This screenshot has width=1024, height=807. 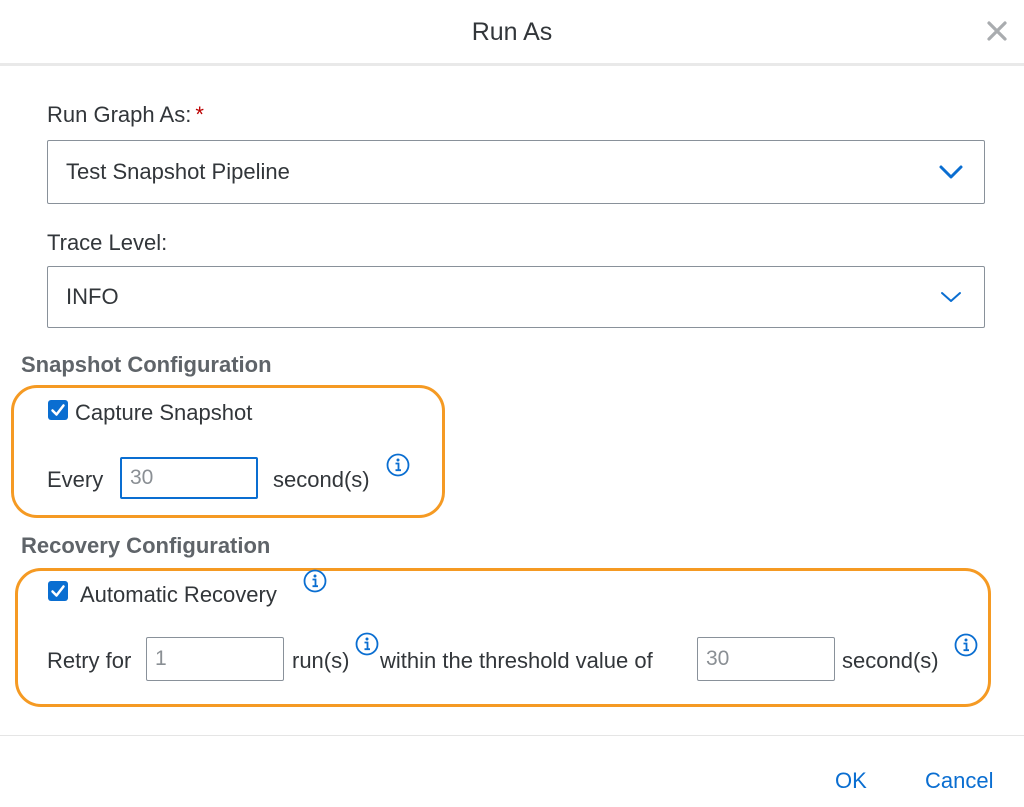 What do you see at coordinates (178, 594) in the screenshot?
I see `automatic-recovery-label: Automatic Recovery` at bounding box center [178, 594].